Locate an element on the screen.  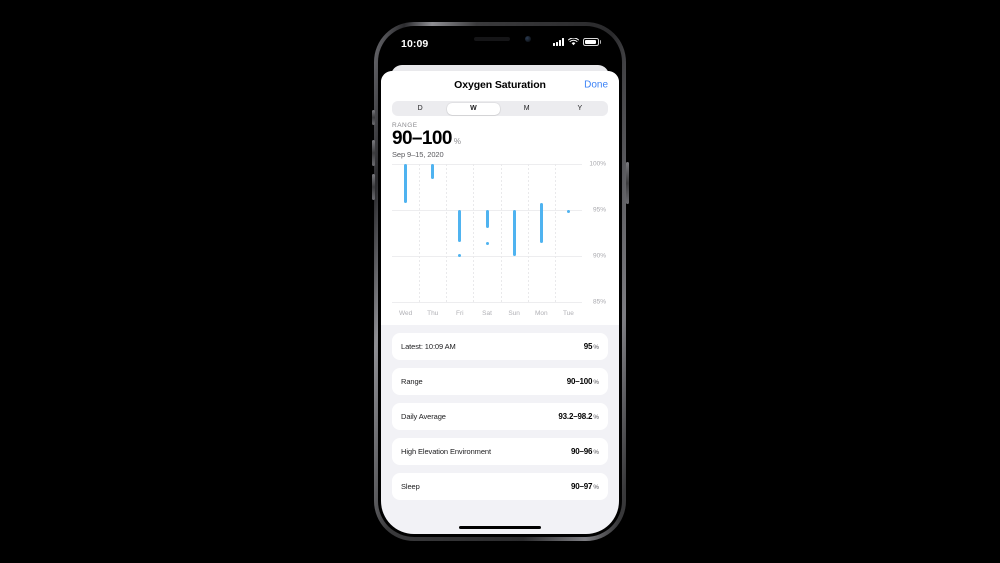
segment-month: M is located at coordinates (526, 109).